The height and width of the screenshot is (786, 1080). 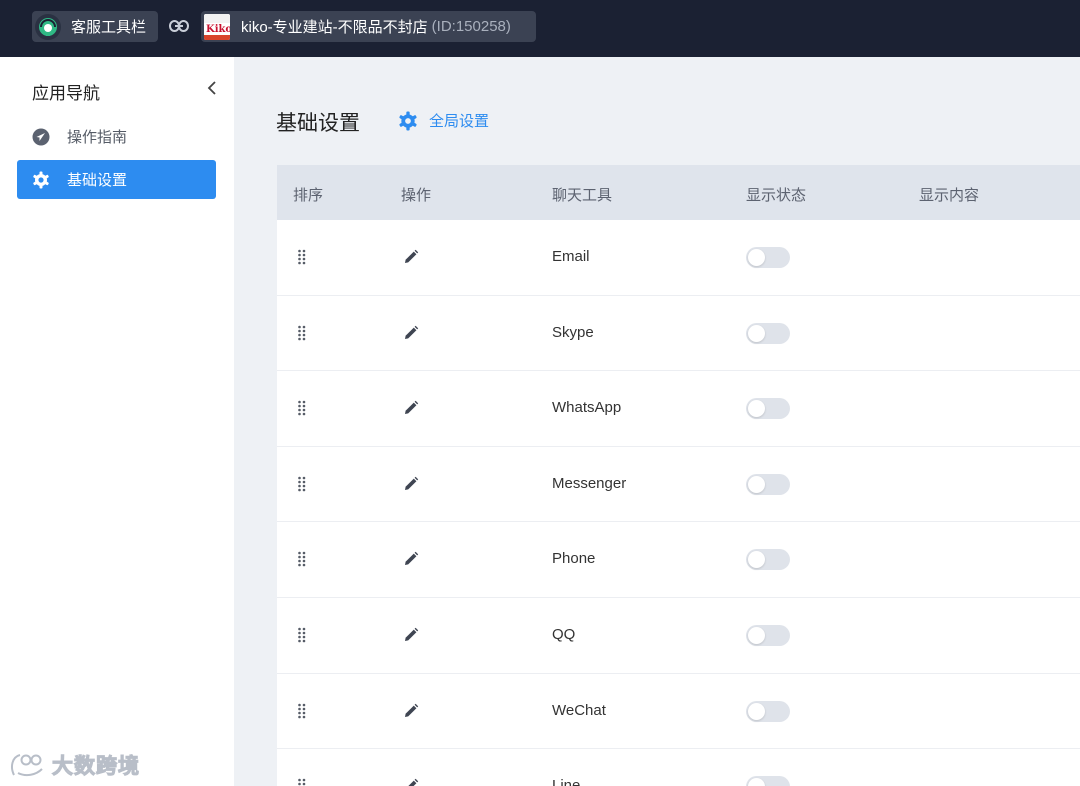 What do you see at coordinates (579, 710) in the screenshot?
I see `chat-tool-name: WeChat` at bounding box center [579, 710].